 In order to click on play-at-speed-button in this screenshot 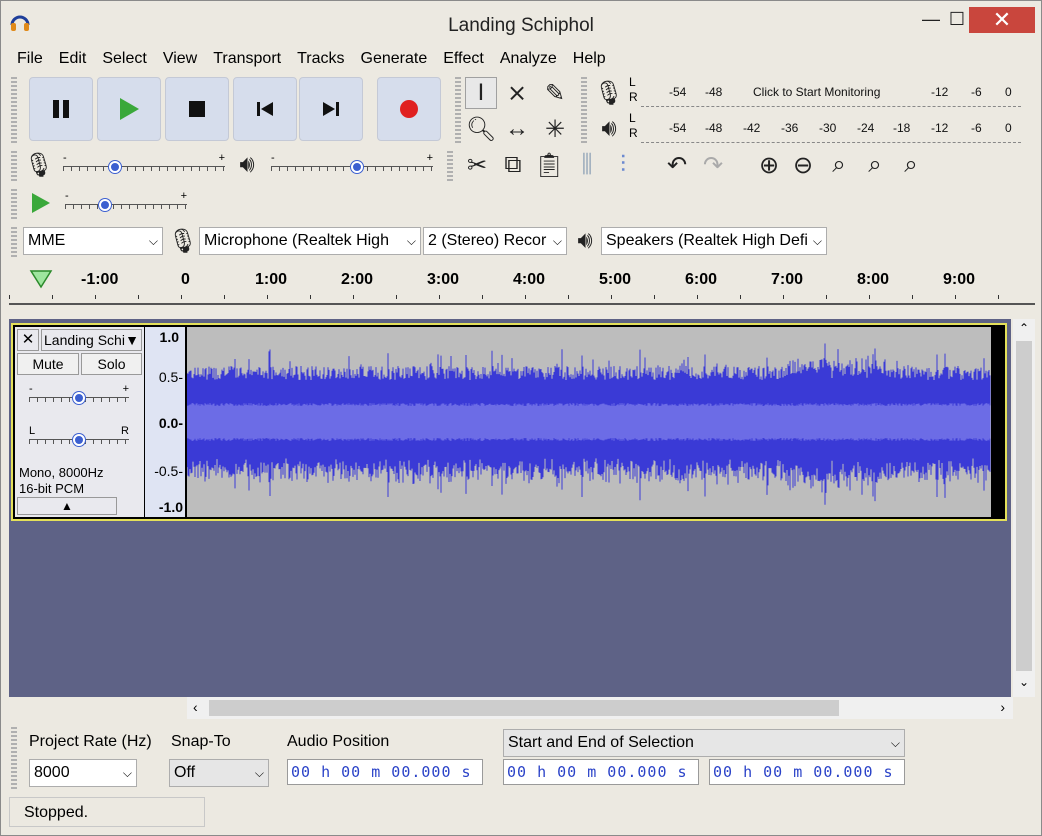, I will do `click(41, 203)`.